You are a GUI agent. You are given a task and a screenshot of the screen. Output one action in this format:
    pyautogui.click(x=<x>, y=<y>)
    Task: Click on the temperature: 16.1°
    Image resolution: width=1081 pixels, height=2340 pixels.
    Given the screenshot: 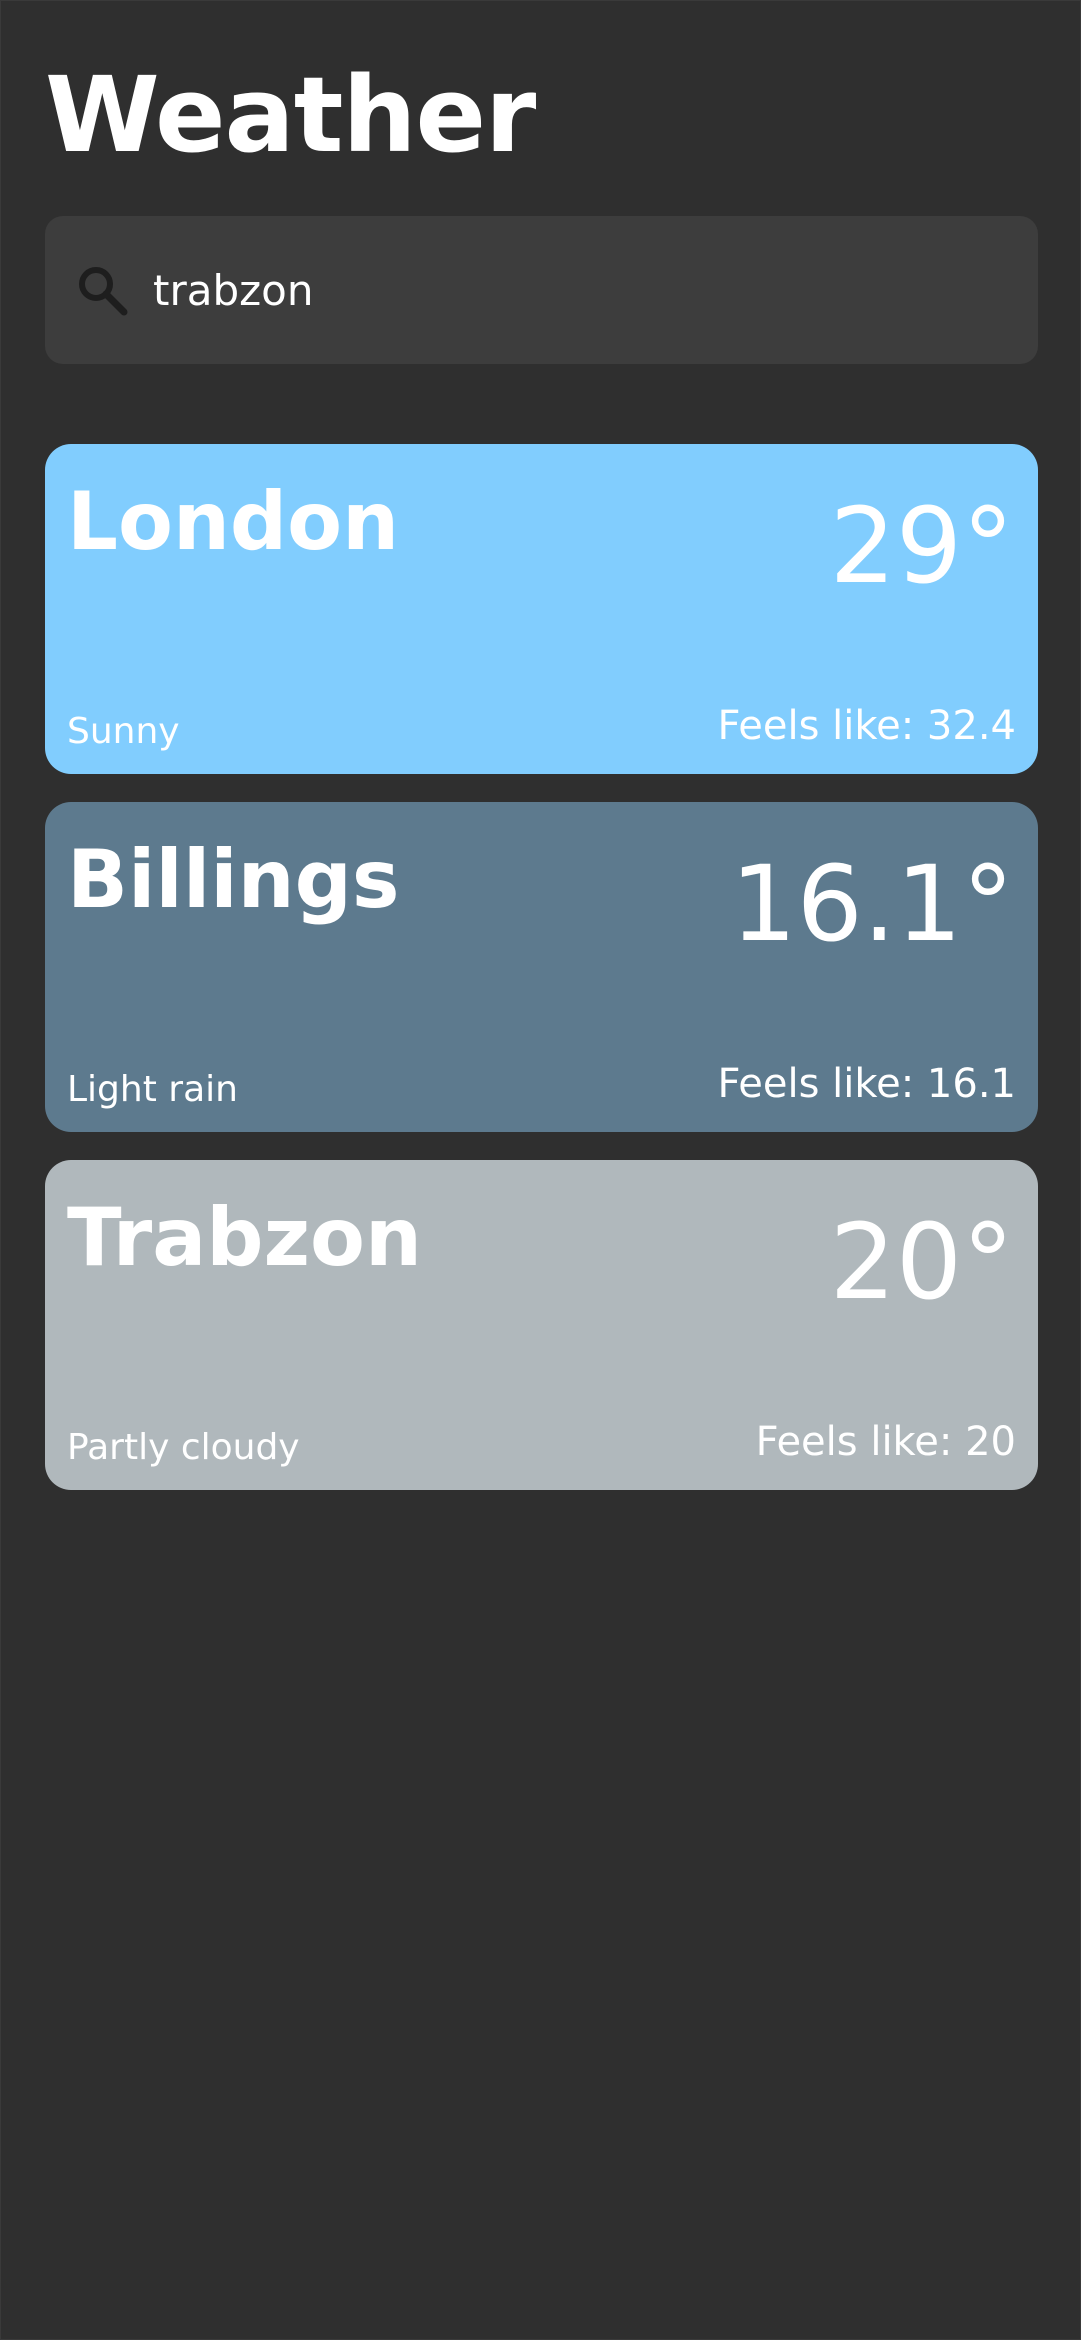 What is the action you would take?
    pyautogui.click(x=872, y=904)
    